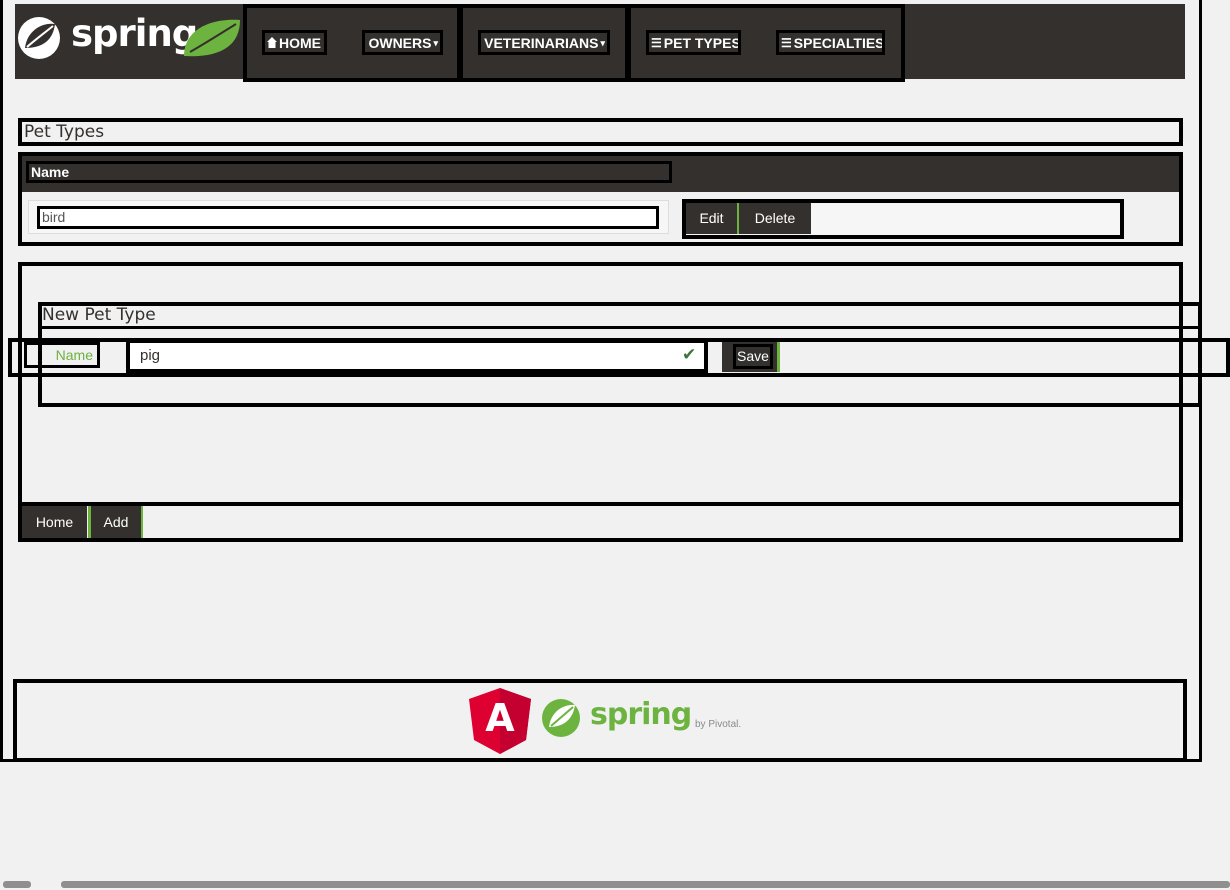  Describe the element at coordinates (348, 217) in the screenshot. I see `pet-type-name-input: bird` at that location.